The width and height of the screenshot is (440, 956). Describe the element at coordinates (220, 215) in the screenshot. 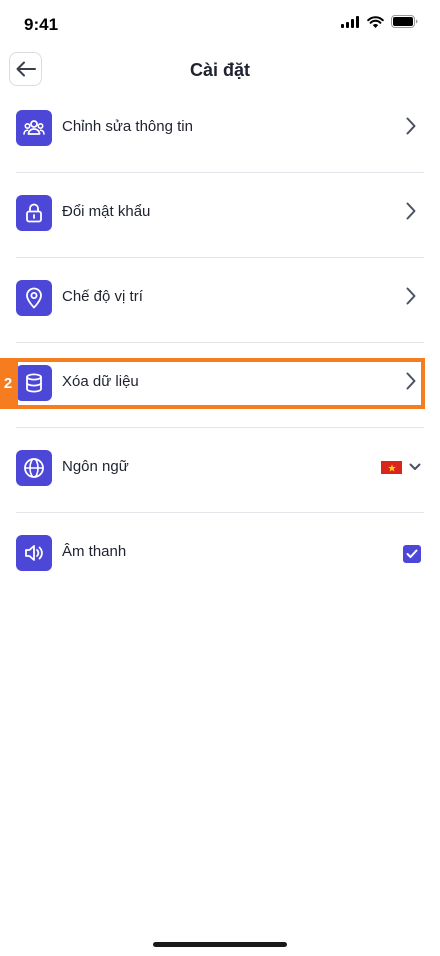

I see `setting-change-password: Đổi mật khẩu` at that location.